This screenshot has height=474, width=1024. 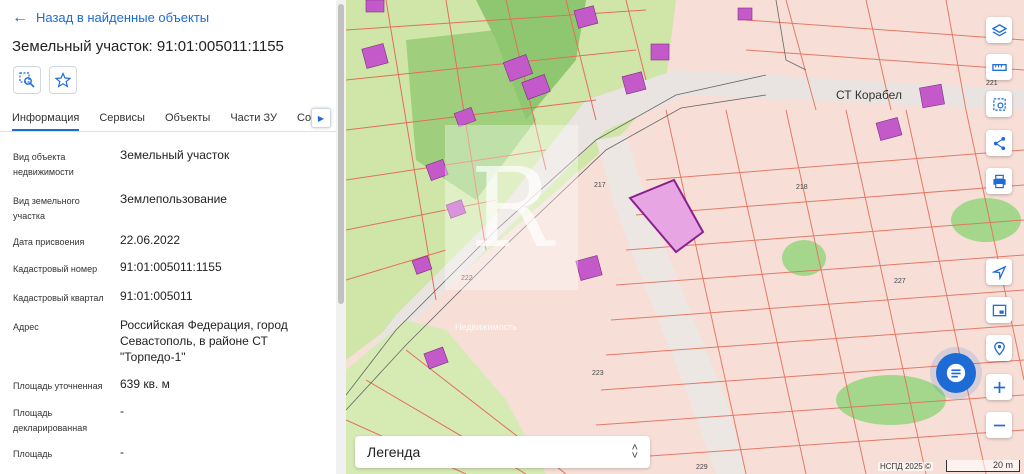 What do you see at coordinates (150, 240) in the screenshot?
I see `info-value: 22.06.2022` at bounding box center [150, 240].